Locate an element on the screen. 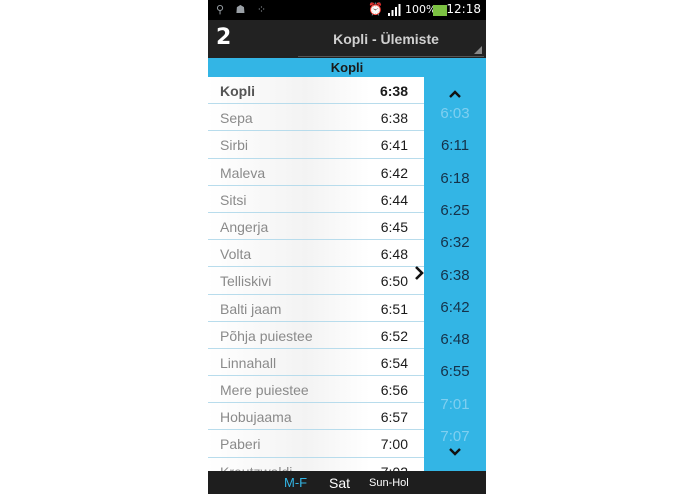 This screenshot has height=494, width=695. day-tabs: M-F Sat Sun-Hol is located at coordinates (347, 482).